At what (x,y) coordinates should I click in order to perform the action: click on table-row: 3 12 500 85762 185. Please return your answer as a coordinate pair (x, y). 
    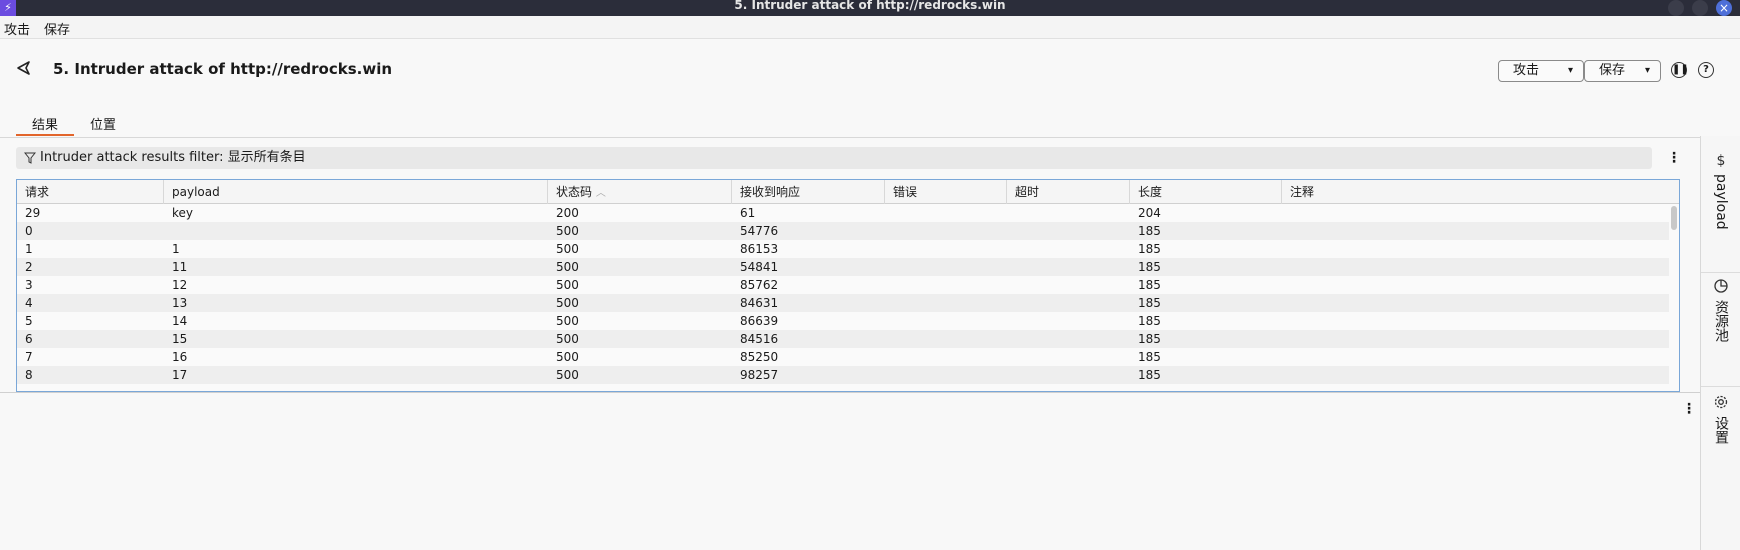
    Looking at the image, I should click on (843, 285).